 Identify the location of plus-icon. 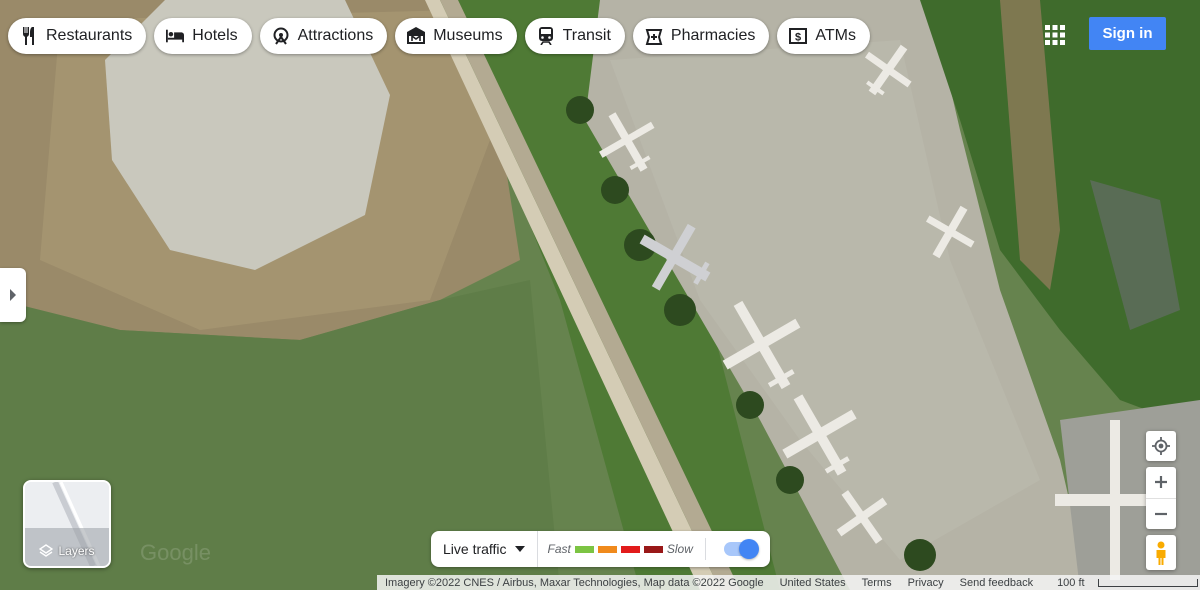
(1161, 482).